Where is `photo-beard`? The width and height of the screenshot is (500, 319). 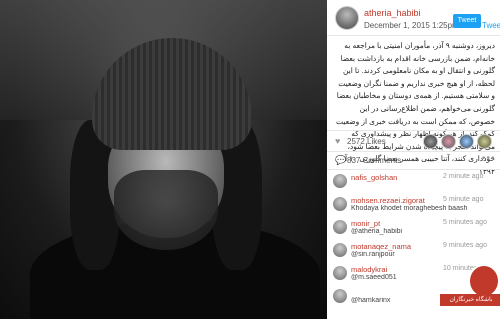
photo-beard is located at coordinates (166, 210).